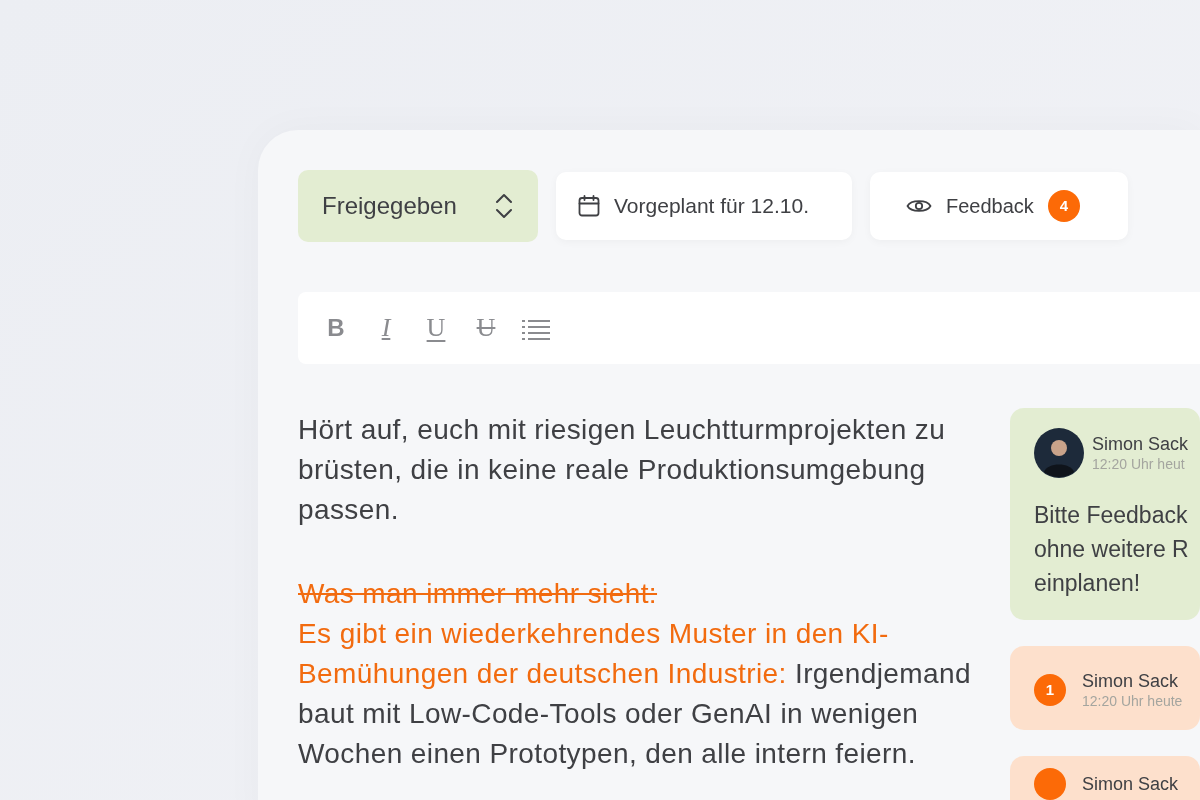 The image size is (1200, 800). Describe the element at coordinates (1063, 206) in the screenshot. I see `count-badge: 4` at that location.